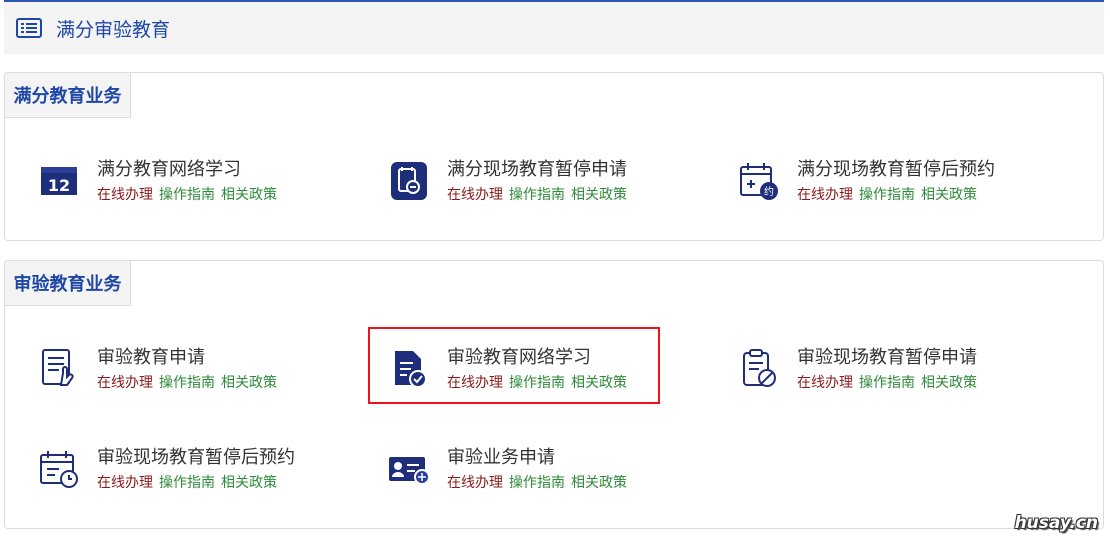 The image size is (1110, 541). Describe the element at coordinates (1056, 523) in the screenshot. I see `watermark: husay.cn` at that location.